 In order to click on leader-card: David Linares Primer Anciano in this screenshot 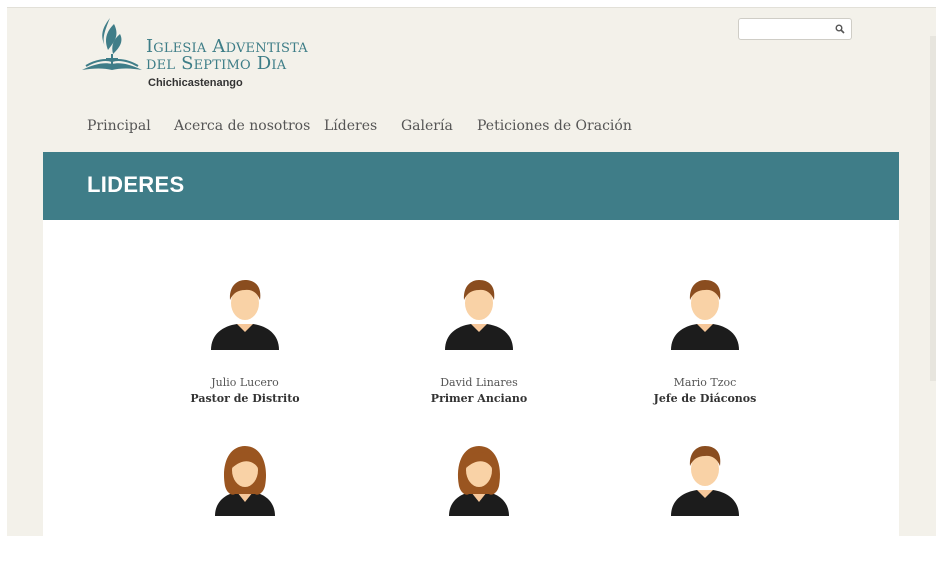, I will do `click(479, 340)`.